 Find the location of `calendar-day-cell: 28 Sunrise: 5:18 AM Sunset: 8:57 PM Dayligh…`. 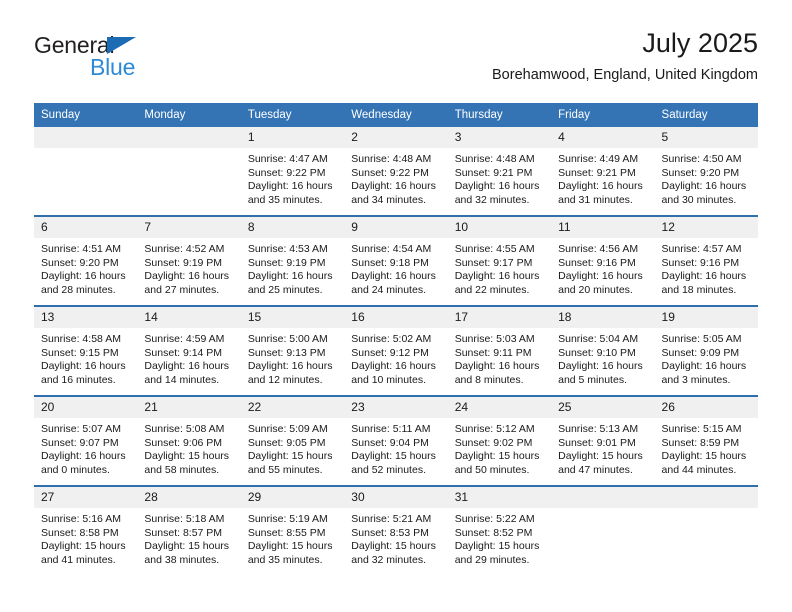

calendar-day-cell: 28 Sunrise: 5:18 AM Sunset: 8:57 PM Dayligh… is located at coordinates (189, 530).